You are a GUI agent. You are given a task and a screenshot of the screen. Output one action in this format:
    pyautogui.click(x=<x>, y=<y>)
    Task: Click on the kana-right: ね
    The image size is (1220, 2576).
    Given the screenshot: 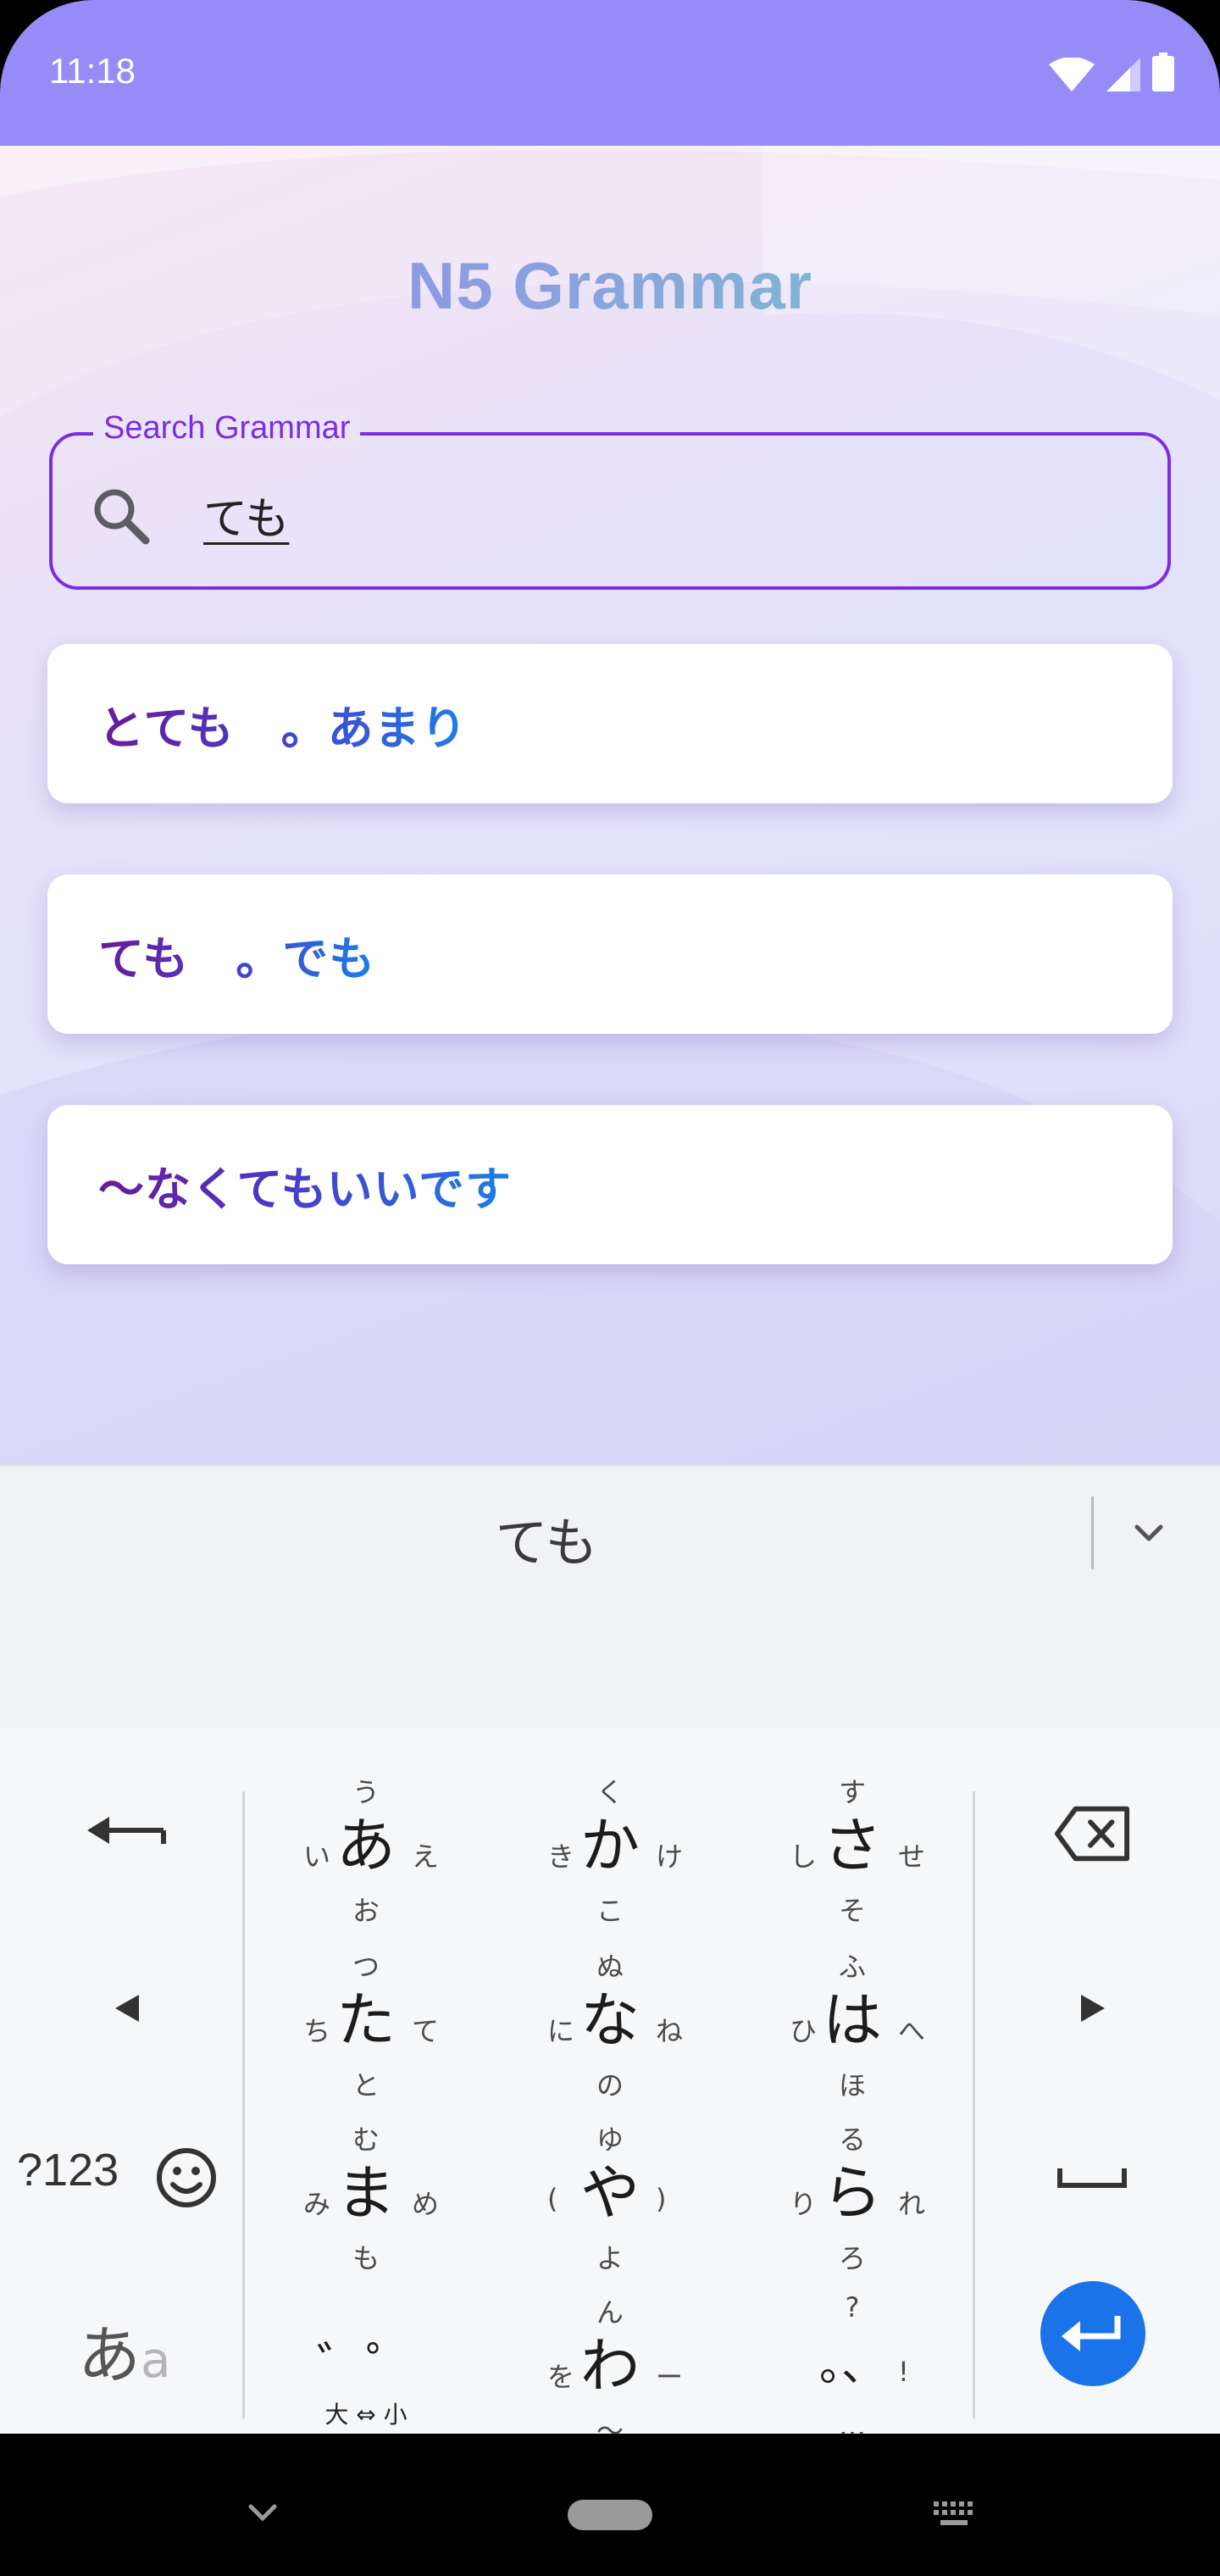 What is the action you would take?
    pyautogui.click(x=670, y=2031)
    